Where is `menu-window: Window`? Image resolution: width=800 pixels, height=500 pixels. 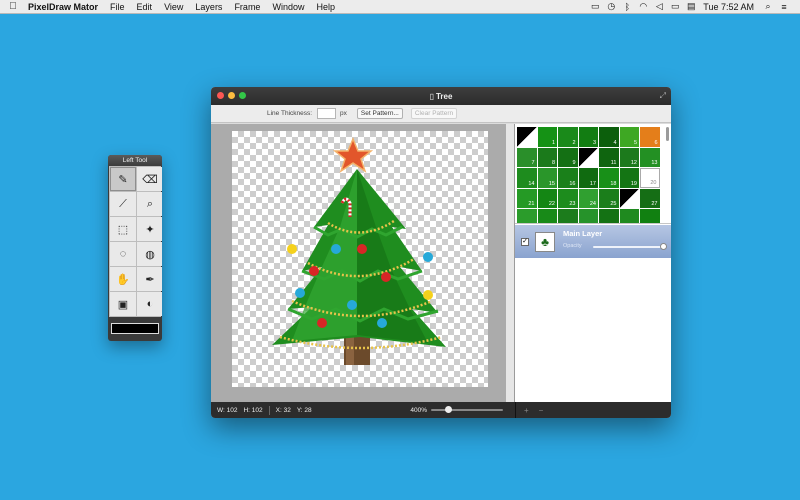
menu-window: Window is located at coordinates (288, 7).